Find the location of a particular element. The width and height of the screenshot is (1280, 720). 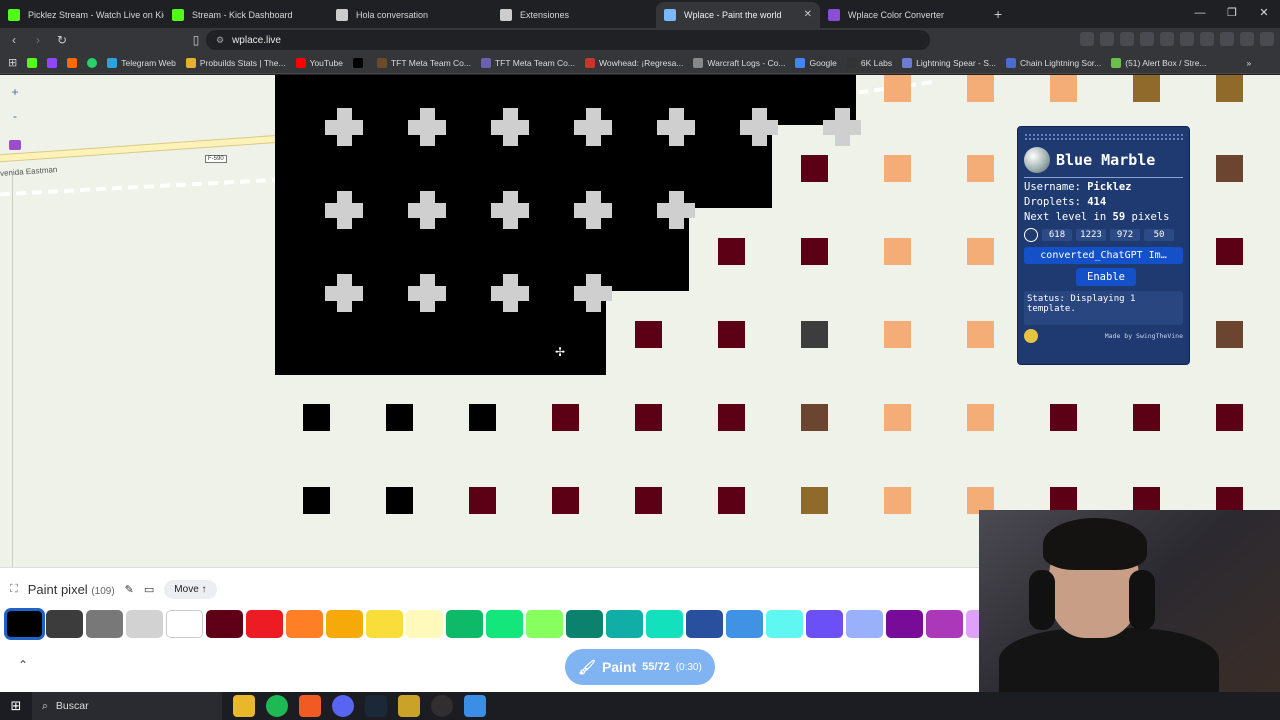

apps-icon: ⊞ is located at coordinates (12, 62).